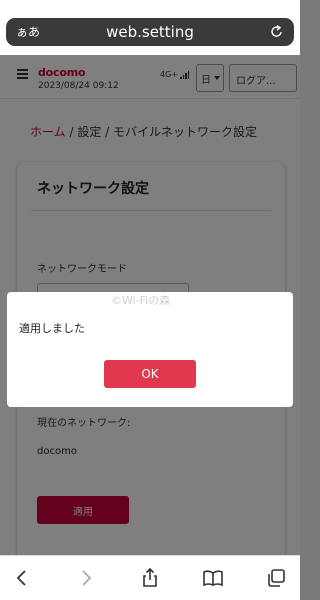 The image size is (320, 600). I want to click on reader-aa-button: ぁあ, so click(28, 31).